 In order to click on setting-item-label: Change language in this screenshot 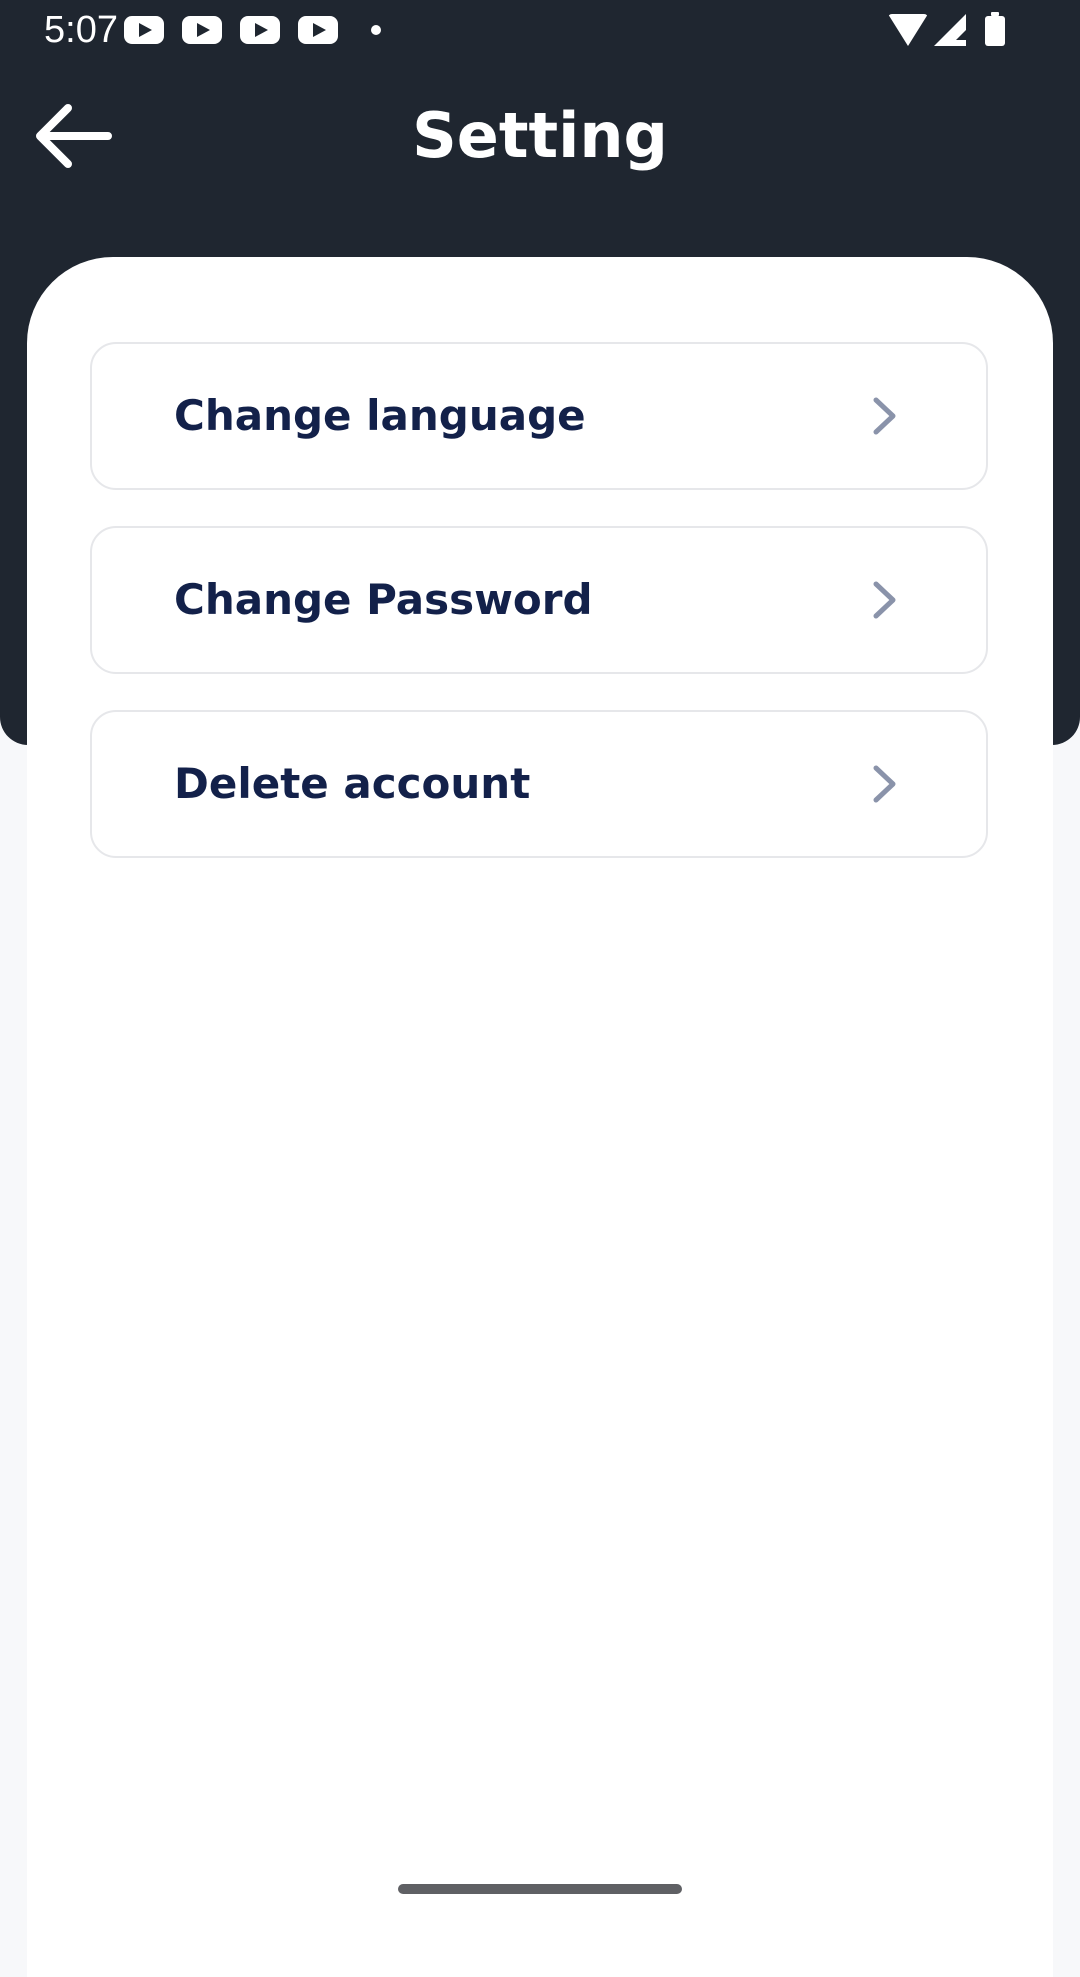, I will do `click(380, 415)`.